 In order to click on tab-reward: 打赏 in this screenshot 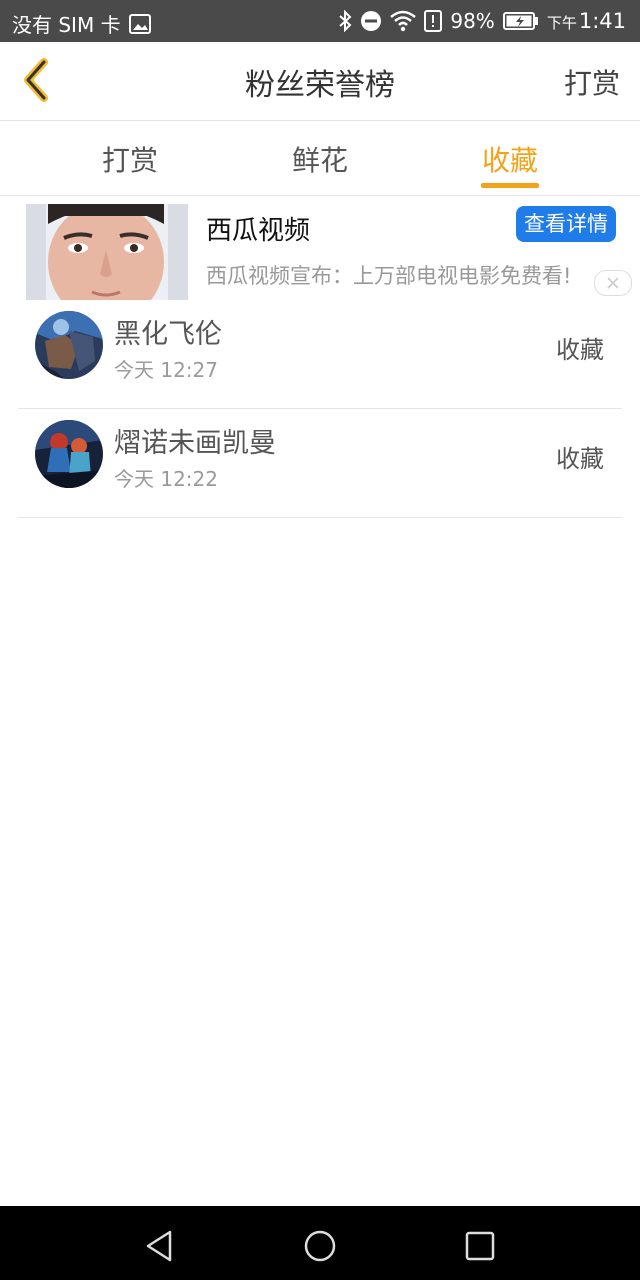, I will do `click(130, 159)`.